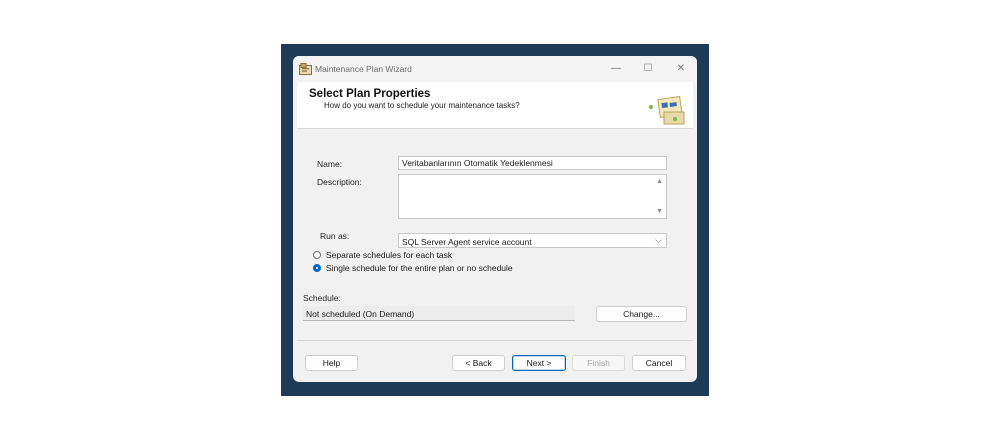 The height and width of the screenshot is (440, 990). What do you see at coordinates (467, 242) in the screenshot?
I see `run-as-value: SQL Server Agent service account` at bounding box center [467, 242].